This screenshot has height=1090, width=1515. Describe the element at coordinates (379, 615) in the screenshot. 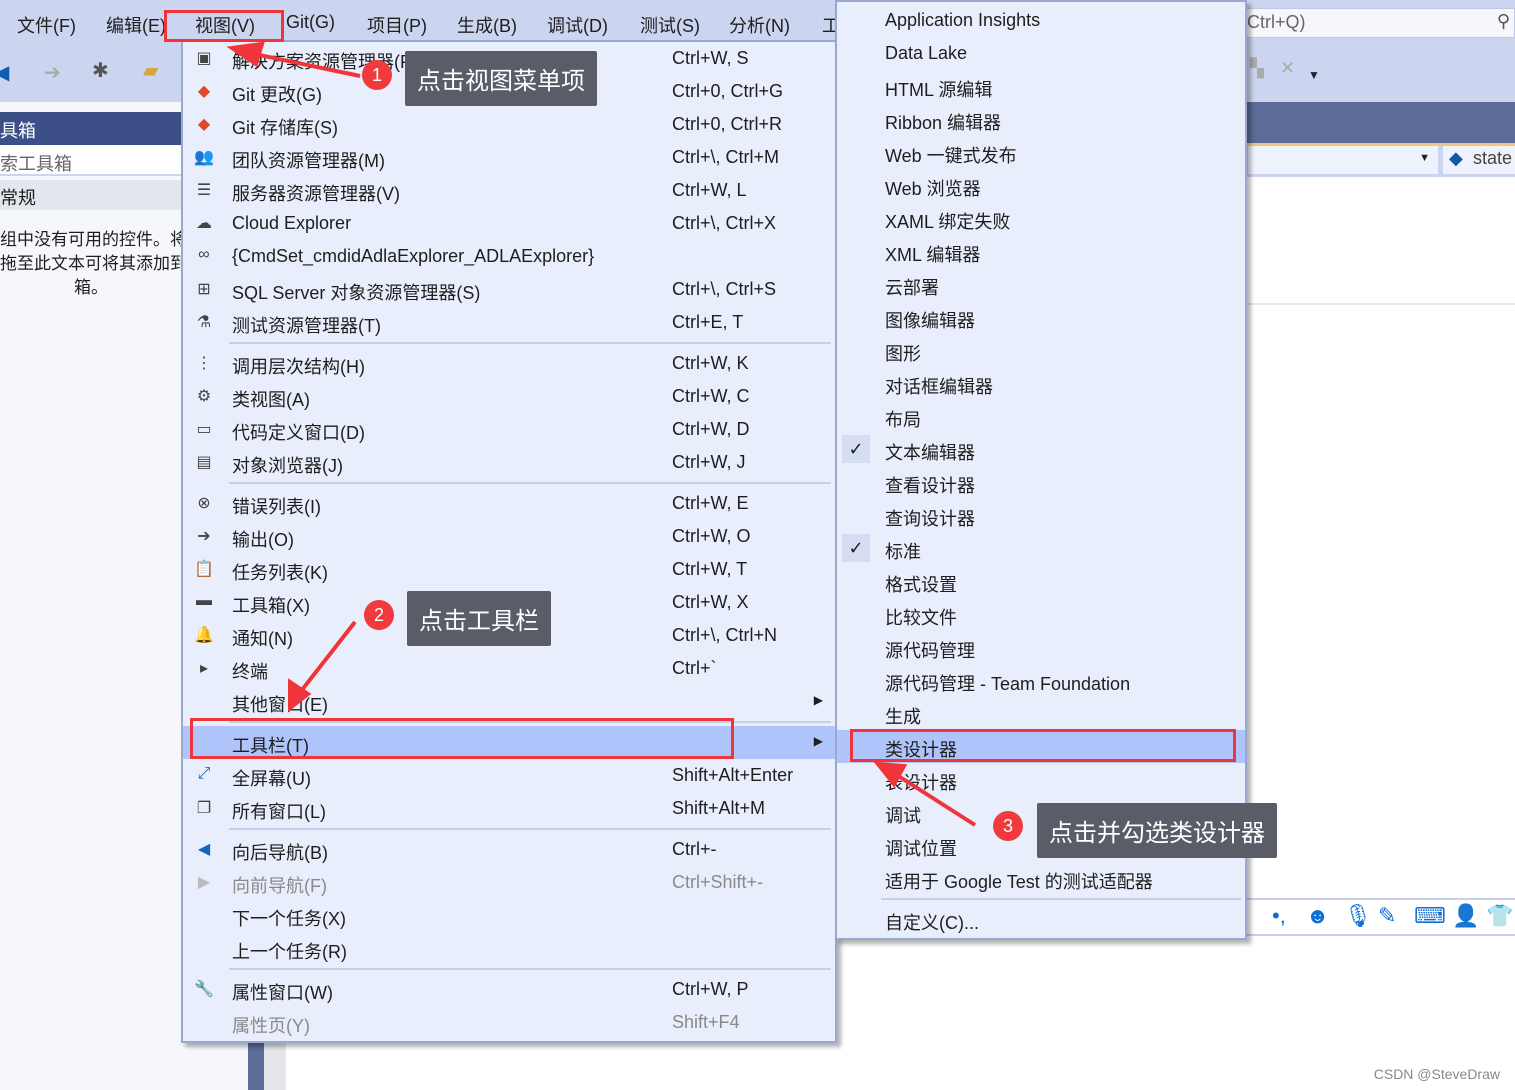

I see `step-number-2: 2` at that location.